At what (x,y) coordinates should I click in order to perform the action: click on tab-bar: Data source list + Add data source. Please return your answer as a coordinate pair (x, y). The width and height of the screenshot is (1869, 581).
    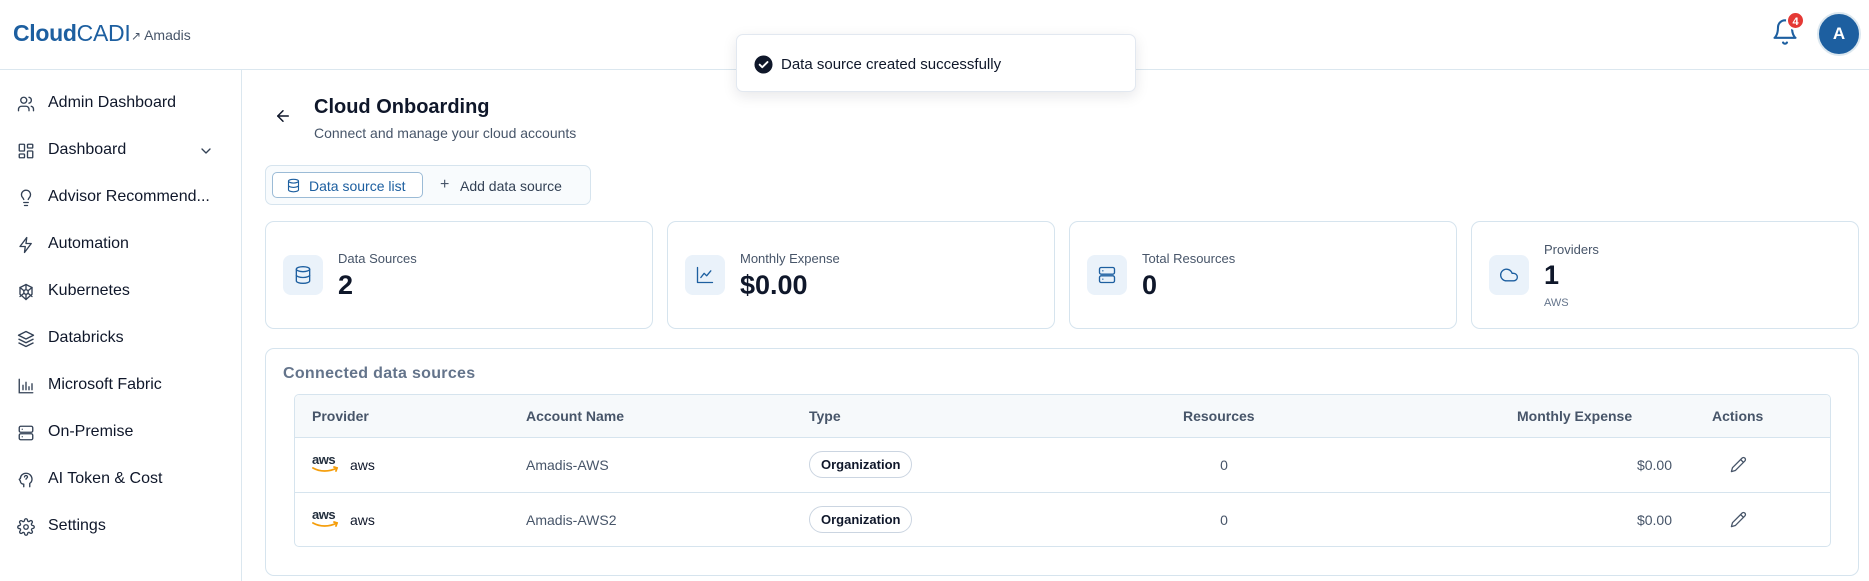
    Looking at the image, I should click on (428, 185).